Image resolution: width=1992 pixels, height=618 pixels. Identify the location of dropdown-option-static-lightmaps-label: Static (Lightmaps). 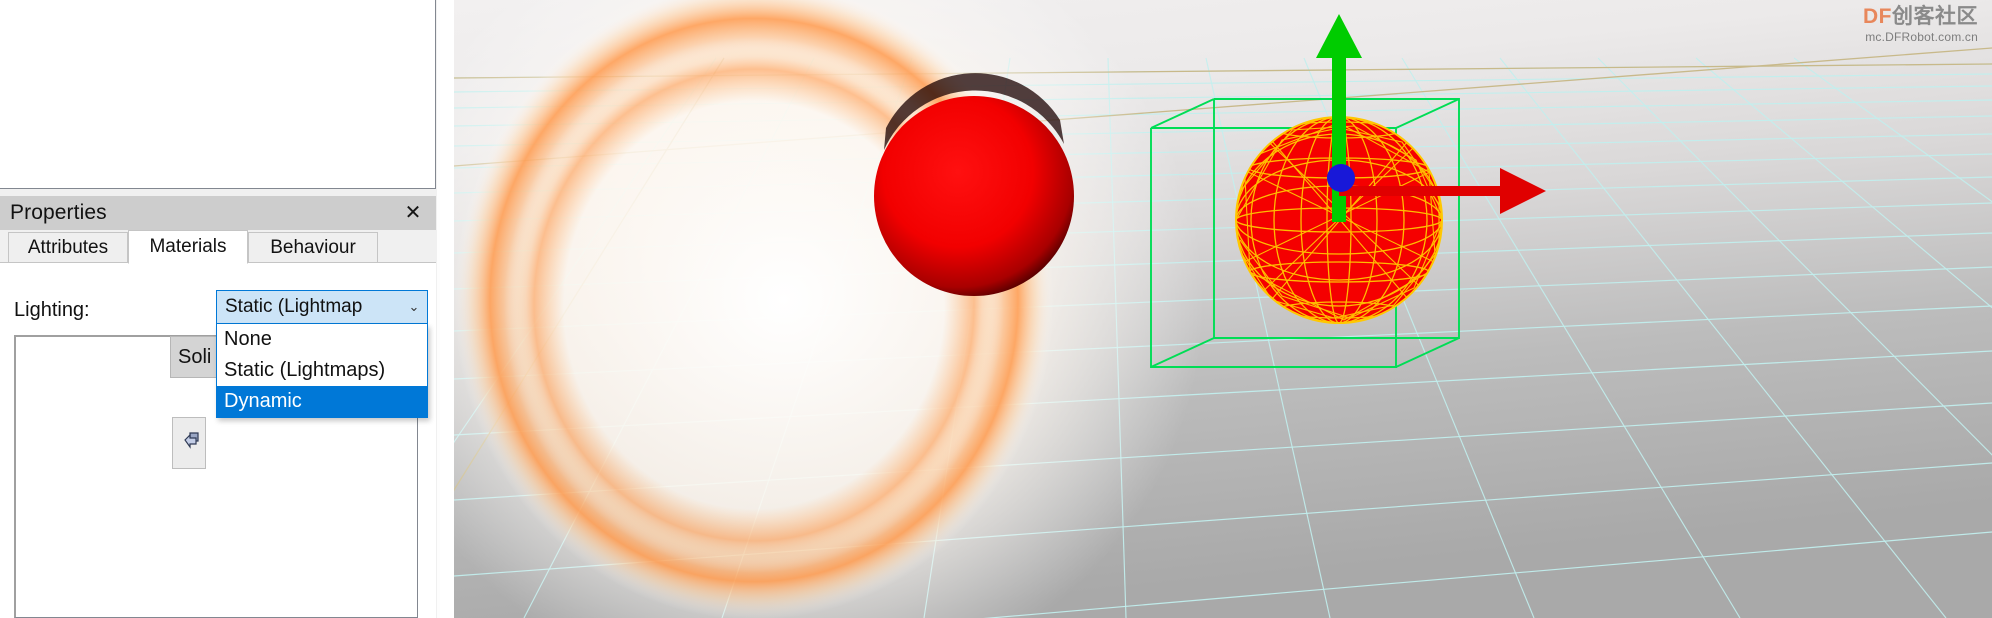
(305, 370).